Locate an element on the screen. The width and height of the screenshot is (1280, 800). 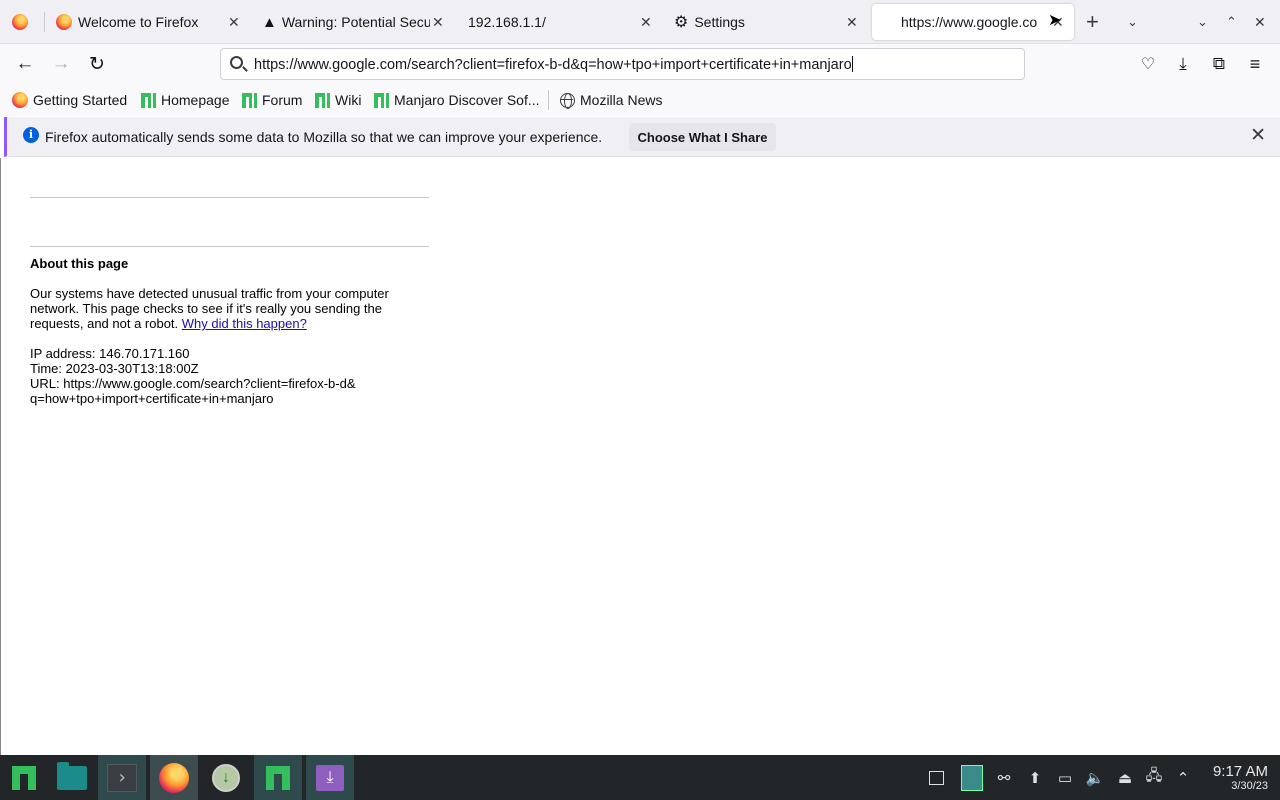
download-arrow-icon: ↓ is located at coordinates (226, 777).